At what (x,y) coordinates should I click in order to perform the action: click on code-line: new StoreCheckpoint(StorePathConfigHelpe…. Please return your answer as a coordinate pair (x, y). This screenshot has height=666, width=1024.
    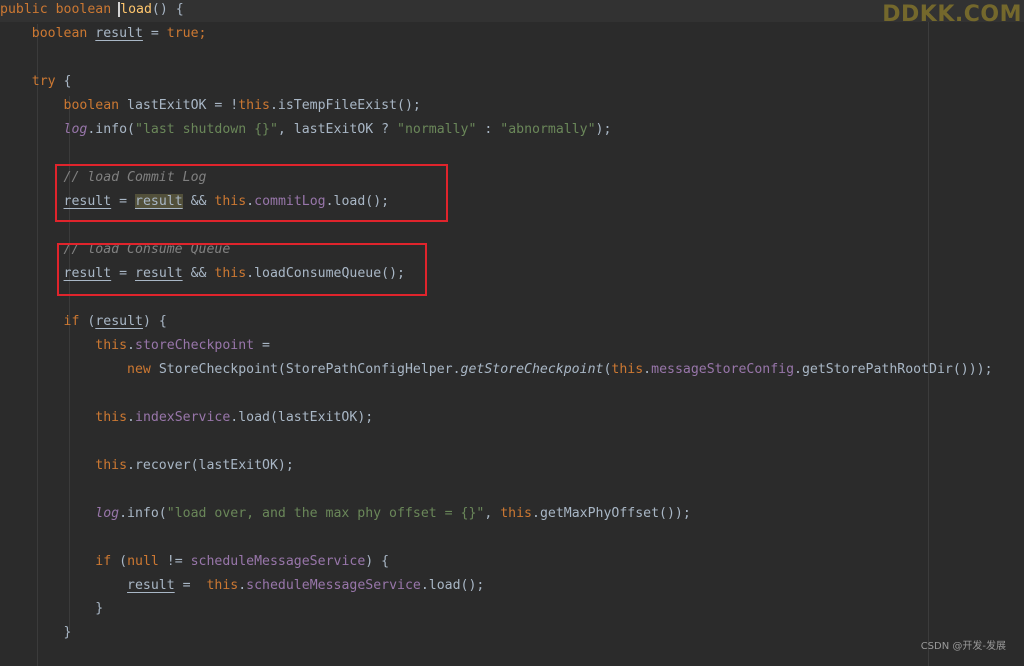
    Looking at the image, I should click on (512, 370).